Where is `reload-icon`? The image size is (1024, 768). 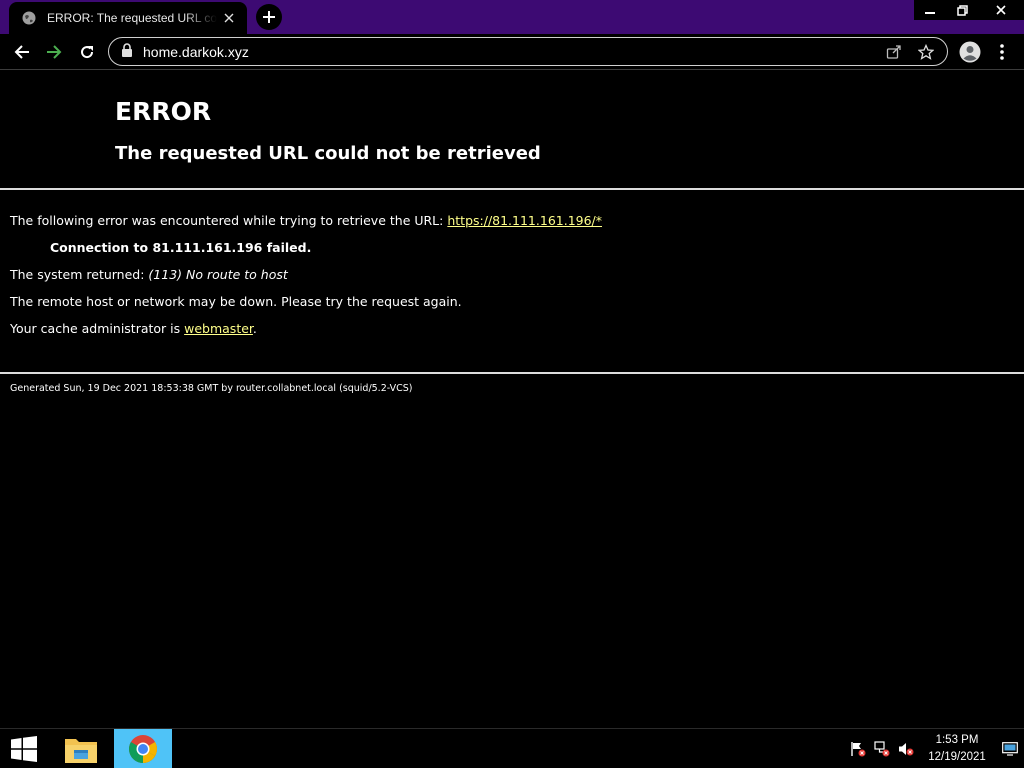
reload-icon is located at coordinates (87, 52).